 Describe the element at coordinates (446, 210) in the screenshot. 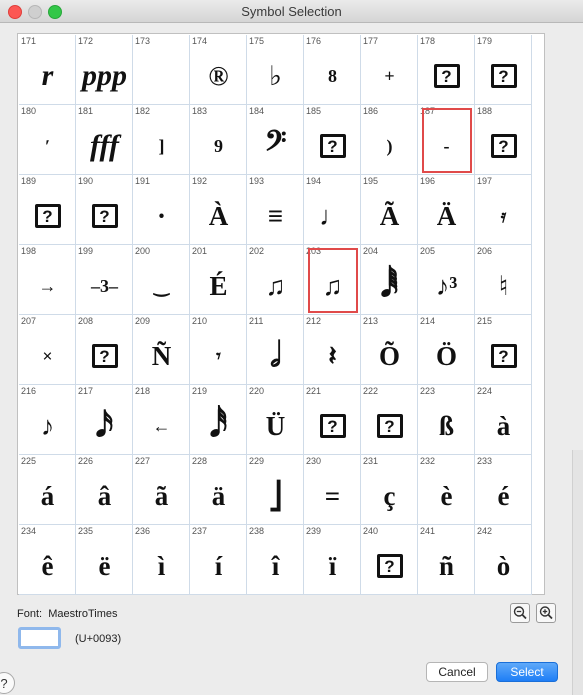

I see `symbol-cell-196: 196 Ä` at that location.